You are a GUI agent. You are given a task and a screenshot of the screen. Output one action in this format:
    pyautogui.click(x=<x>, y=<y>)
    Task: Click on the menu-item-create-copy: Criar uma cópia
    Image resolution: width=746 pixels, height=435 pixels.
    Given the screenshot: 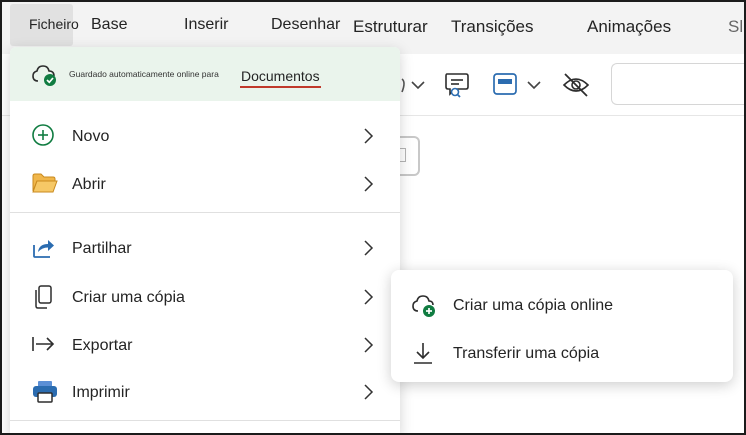 What is the action you would take?
    pyautogui.click(x=205, y=297)
    